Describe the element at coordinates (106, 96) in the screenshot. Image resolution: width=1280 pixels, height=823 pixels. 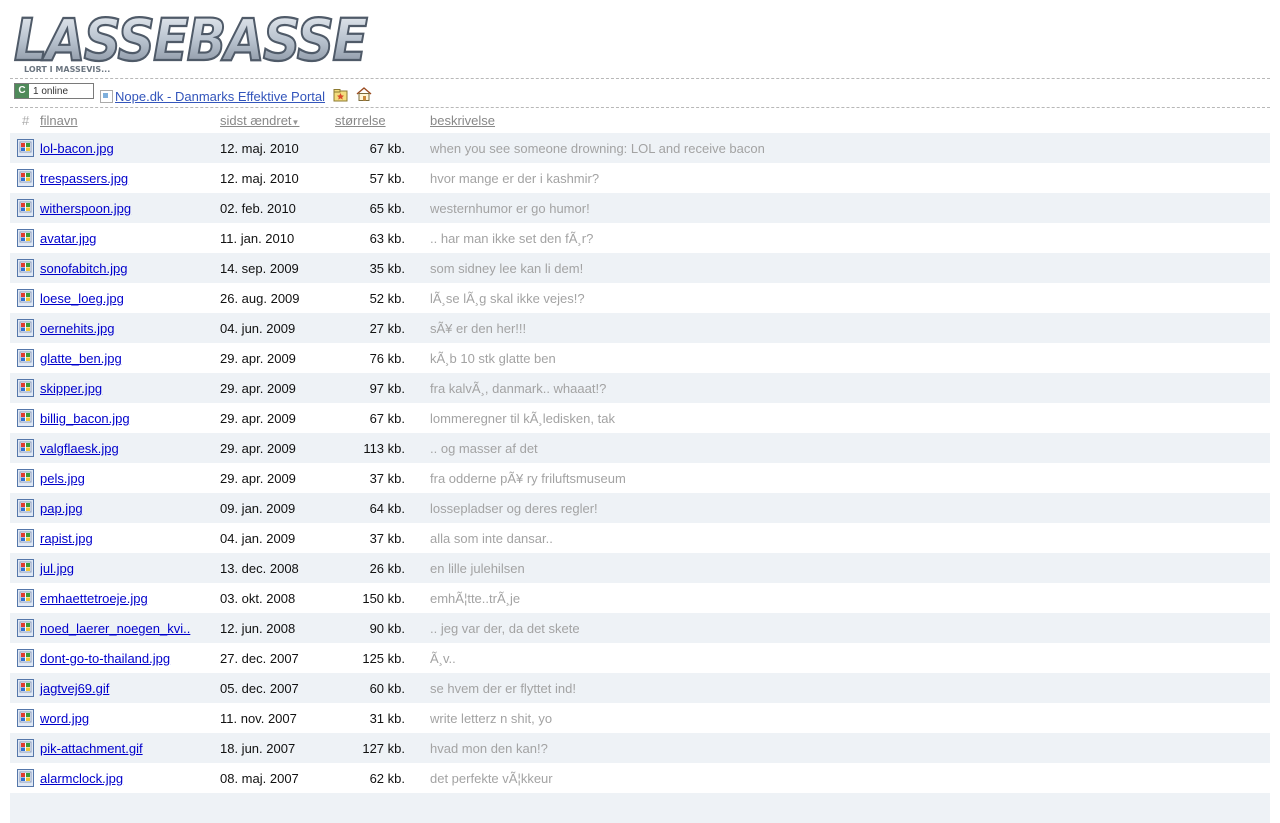
I see `broken-image-icon` at that location.